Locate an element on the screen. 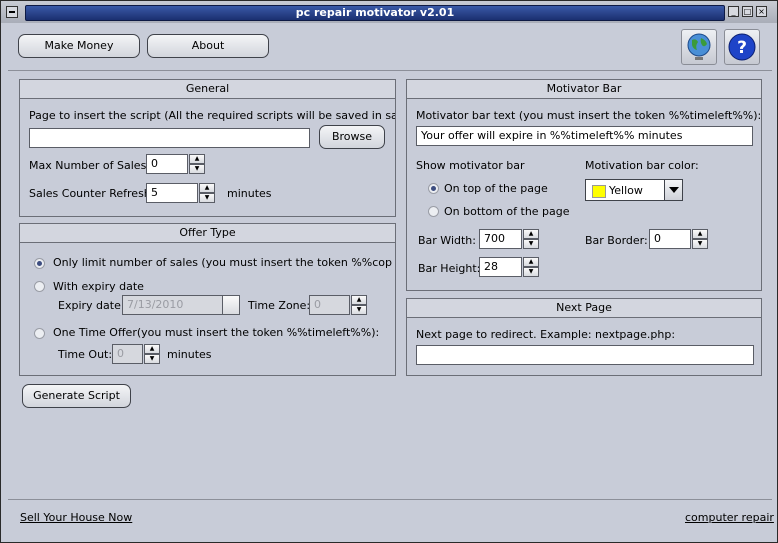  refresh-stepper: ▲ ▼ is located at coordinates (207, 193).